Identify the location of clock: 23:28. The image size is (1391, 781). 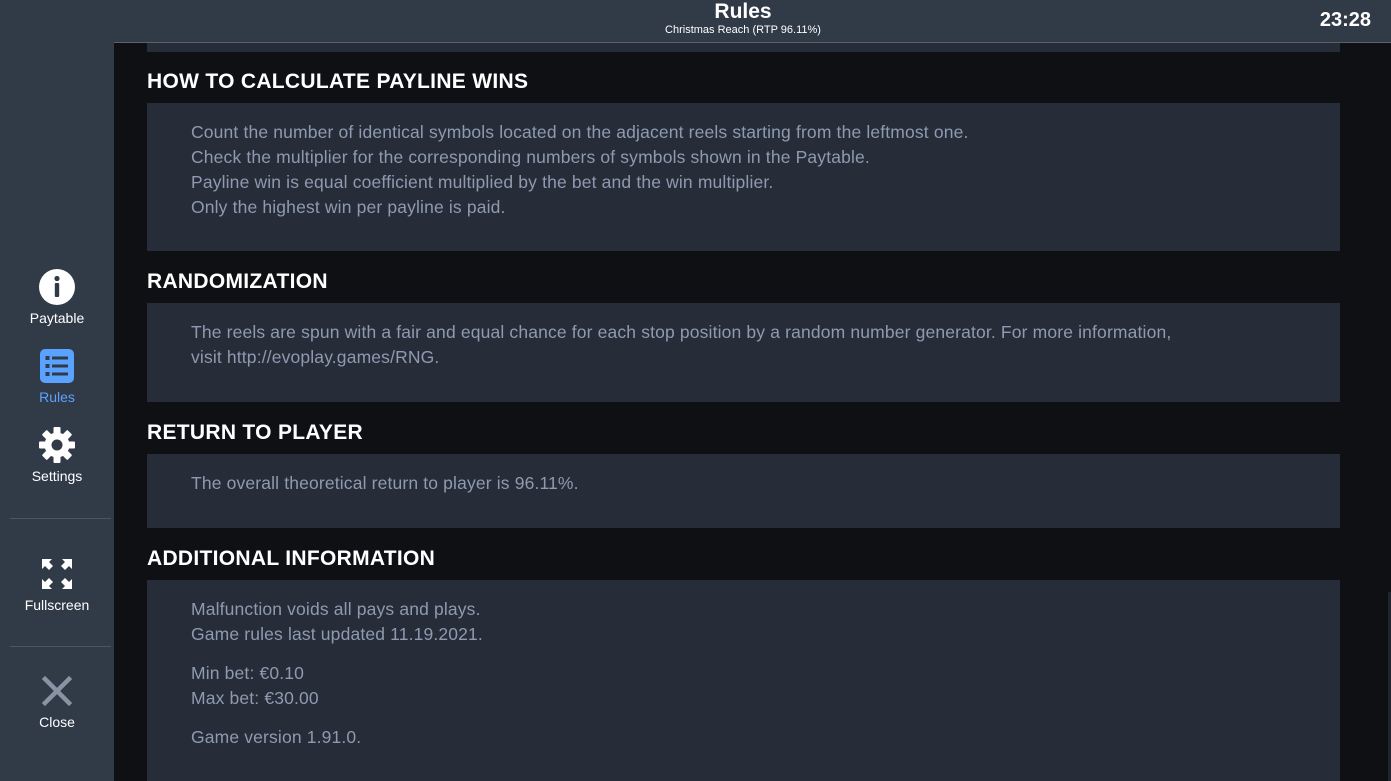
(1345, 20).